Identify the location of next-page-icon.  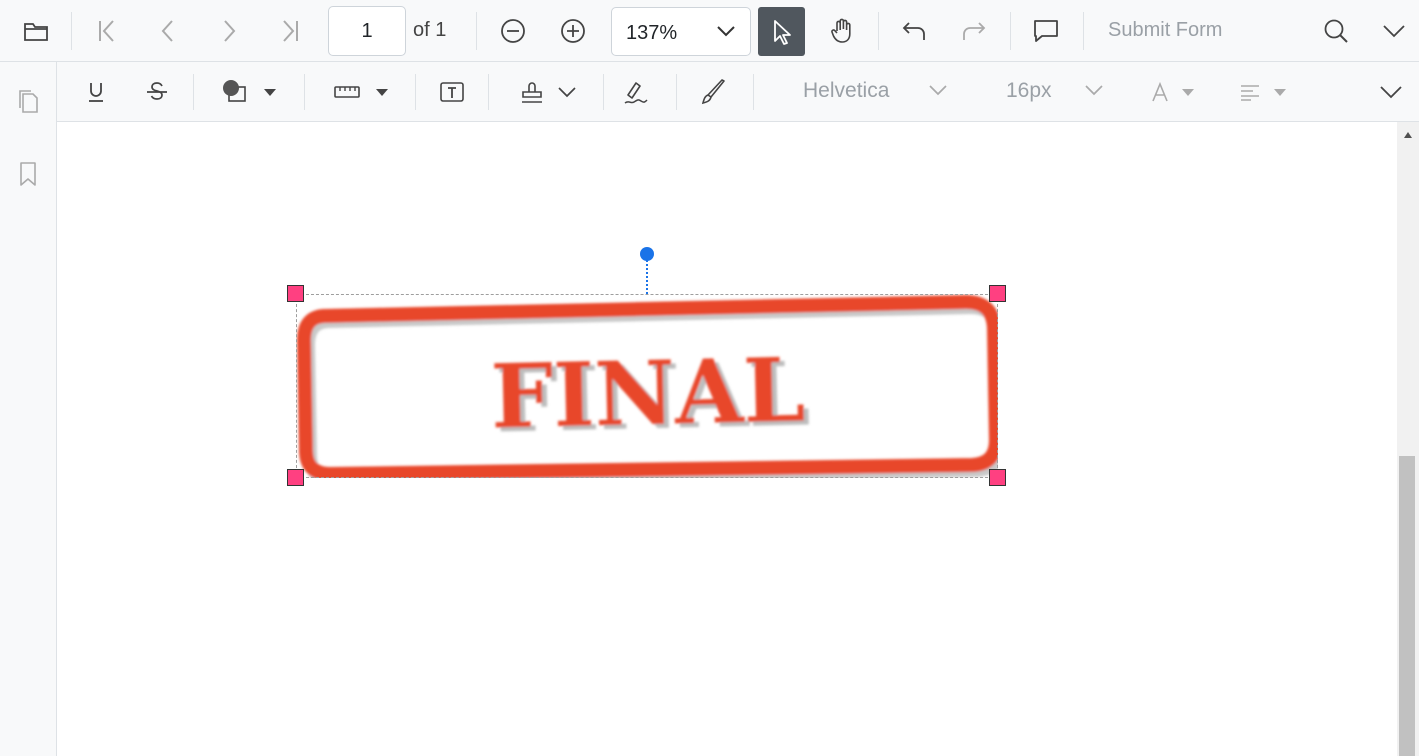
(229, 31).